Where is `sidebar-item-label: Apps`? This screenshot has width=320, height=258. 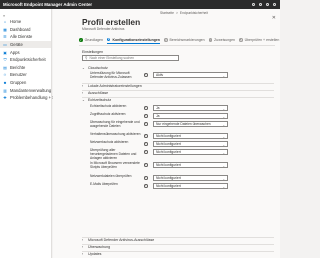 sidebar-item-label: Apps is located at coordinates (15, 52).